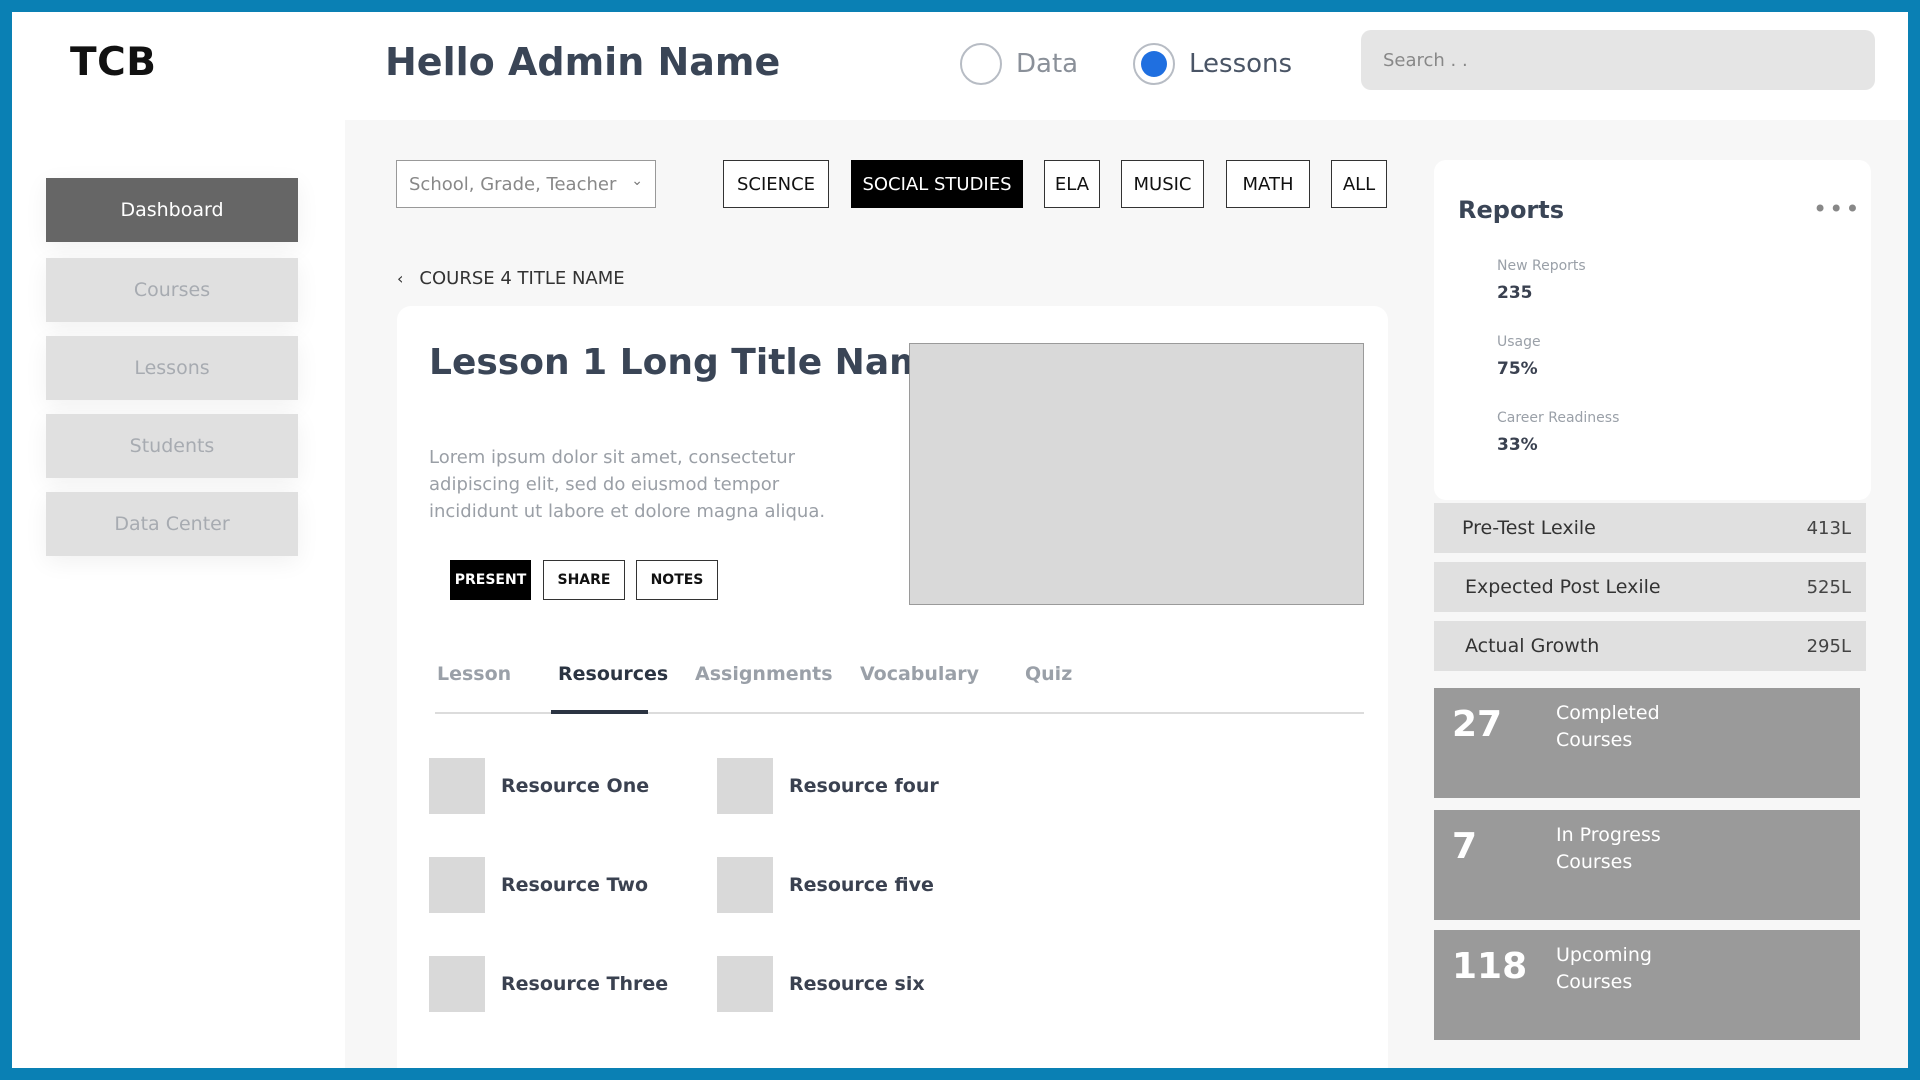 This screenshot has height=1080, width=1920. I want to click on resource-item: Resource five, so click(825, 885).